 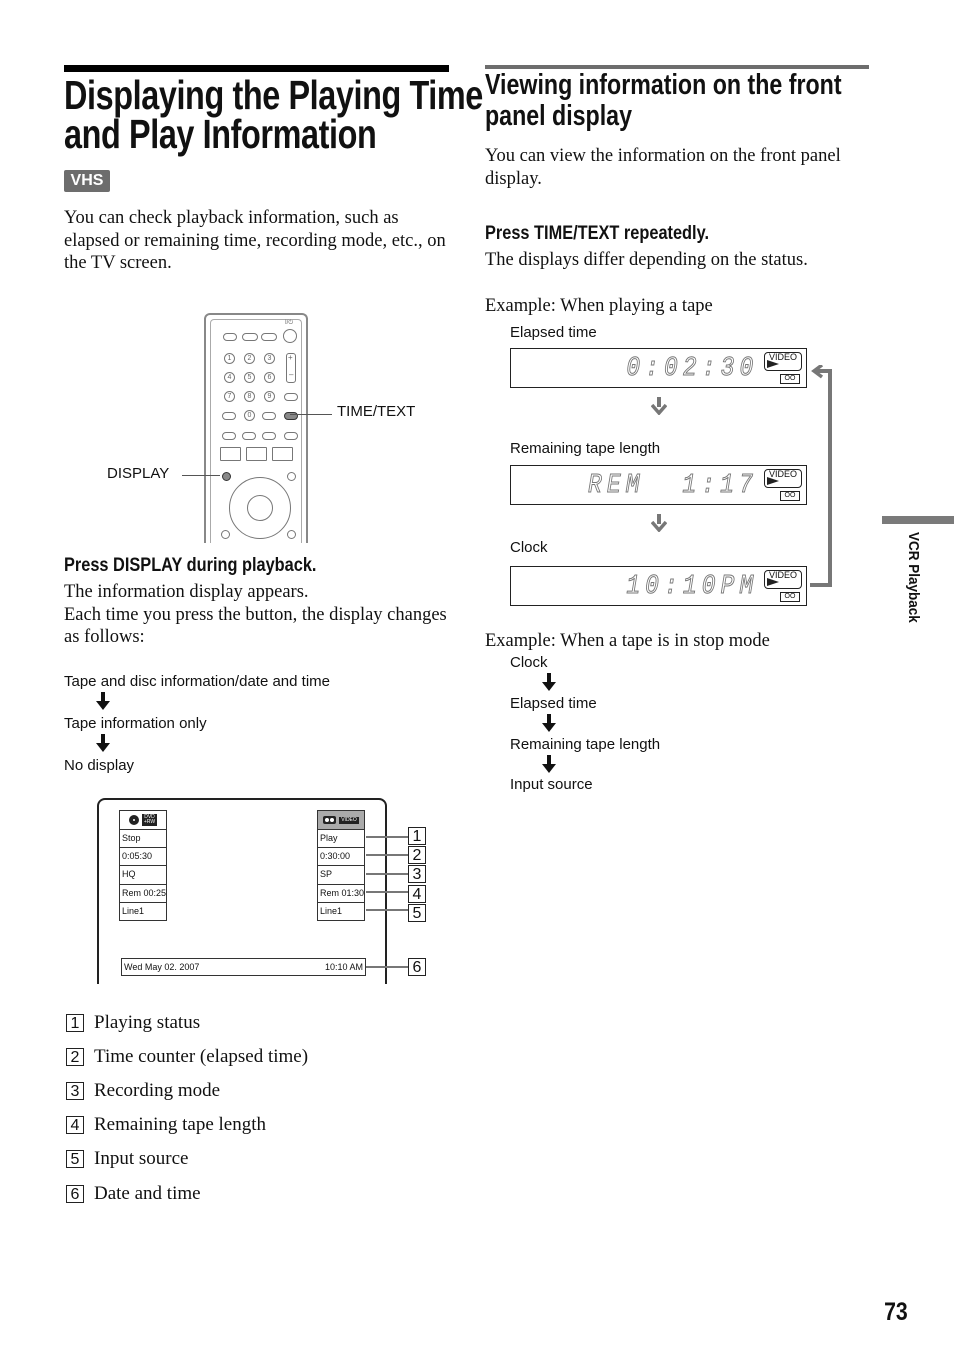 What do you see at coordinates (229, 396) in the screenshot?
I see `number-button: 7` at bounding box center [229, 396].